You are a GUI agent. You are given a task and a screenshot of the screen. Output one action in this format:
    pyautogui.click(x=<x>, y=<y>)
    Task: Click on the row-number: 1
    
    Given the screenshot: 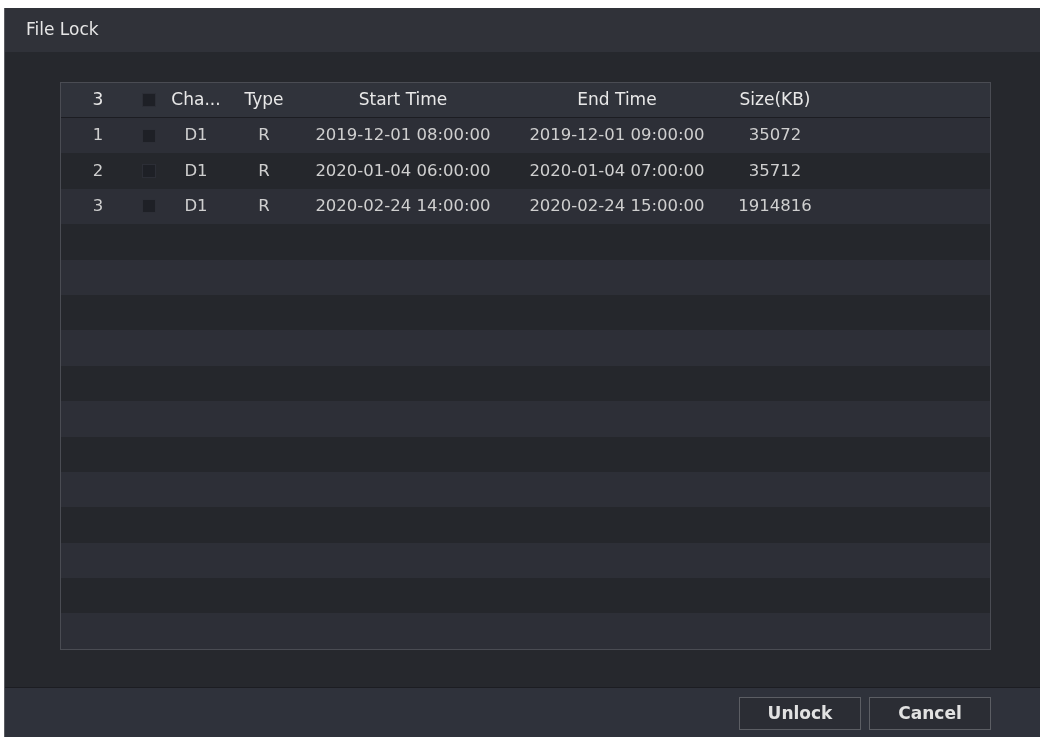 What is the action you would take?
    pyautogui.click(x=98, y=135)
    